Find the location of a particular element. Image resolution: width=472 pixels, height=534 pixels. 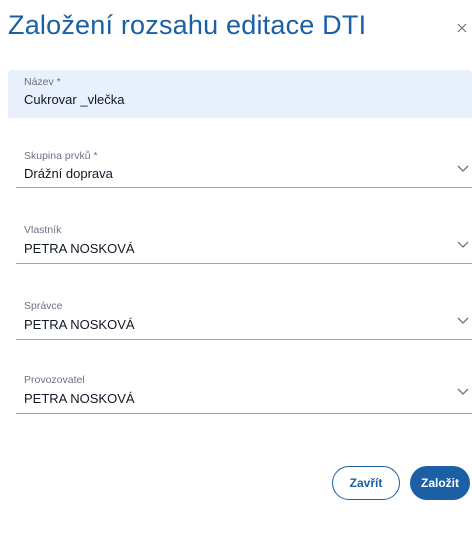

close-icon is located at coordinates (462, 28).